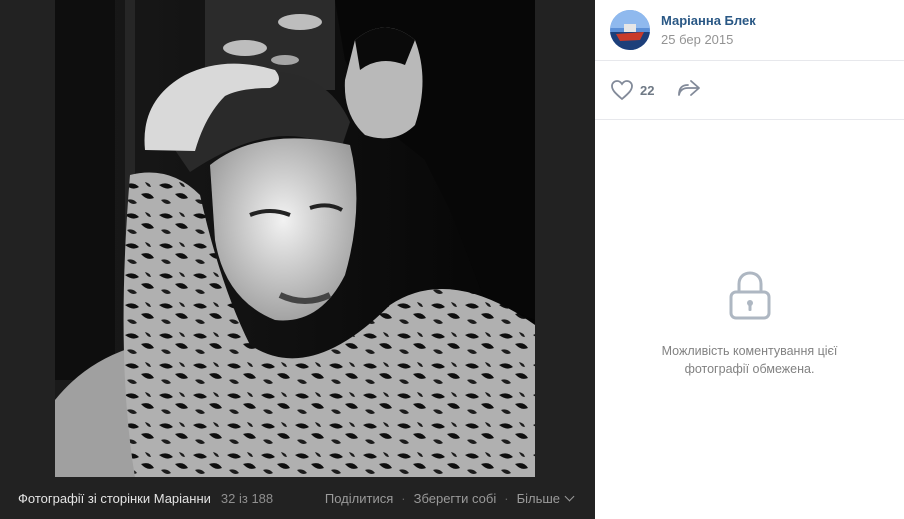 Image resolution: width=904 pixels, height=519 pixels. Describe the element at coordinates (749, 351) in the screenshot. I see `restricted-line-1: Можливість коментування цієї` at that location.